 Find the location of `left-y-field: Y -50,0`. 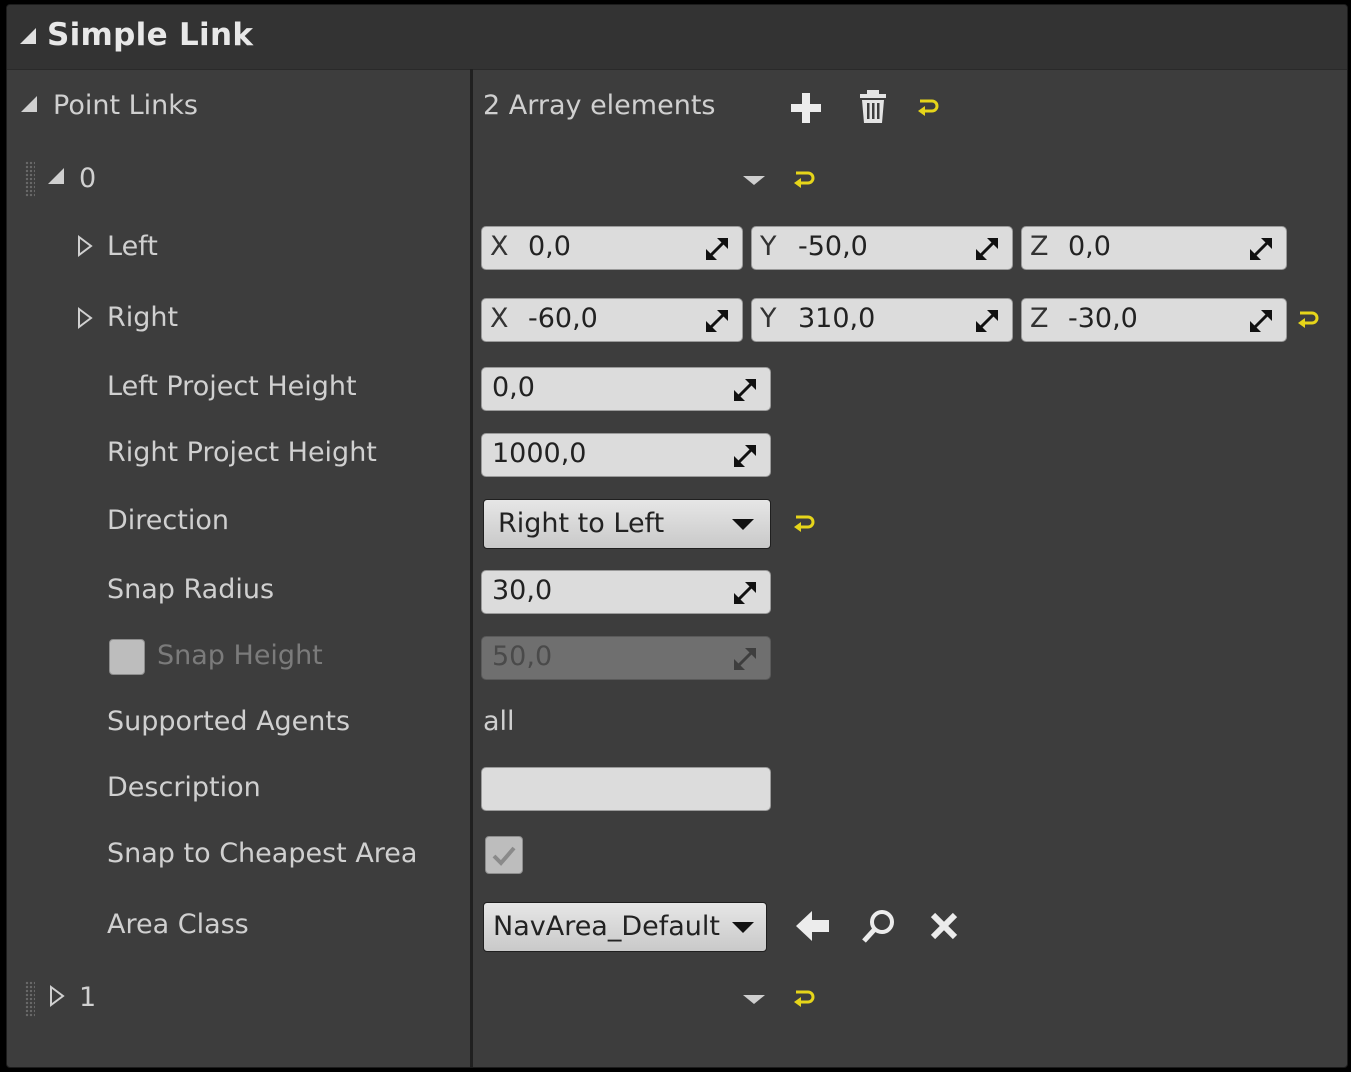

left-y-field: Y -50,0 is located at coordinates (882, 248).